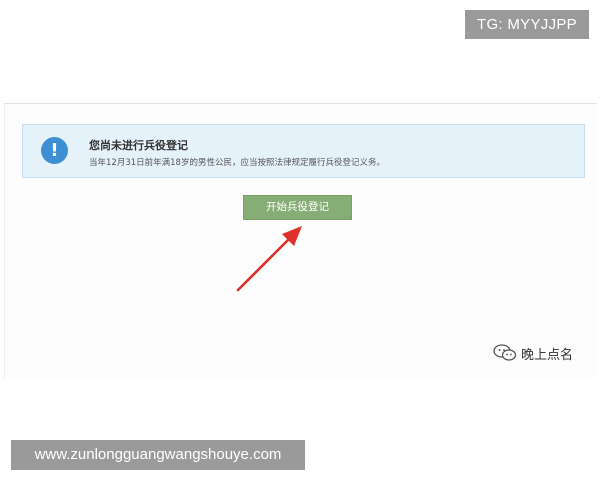 Image resolution: width=600 pixels, height=480 pixels. What do you see at coordinates (547, 355) in the screenshot?
I see `wechat-account-name: 晚上点名` at bounding box center [547, 355].